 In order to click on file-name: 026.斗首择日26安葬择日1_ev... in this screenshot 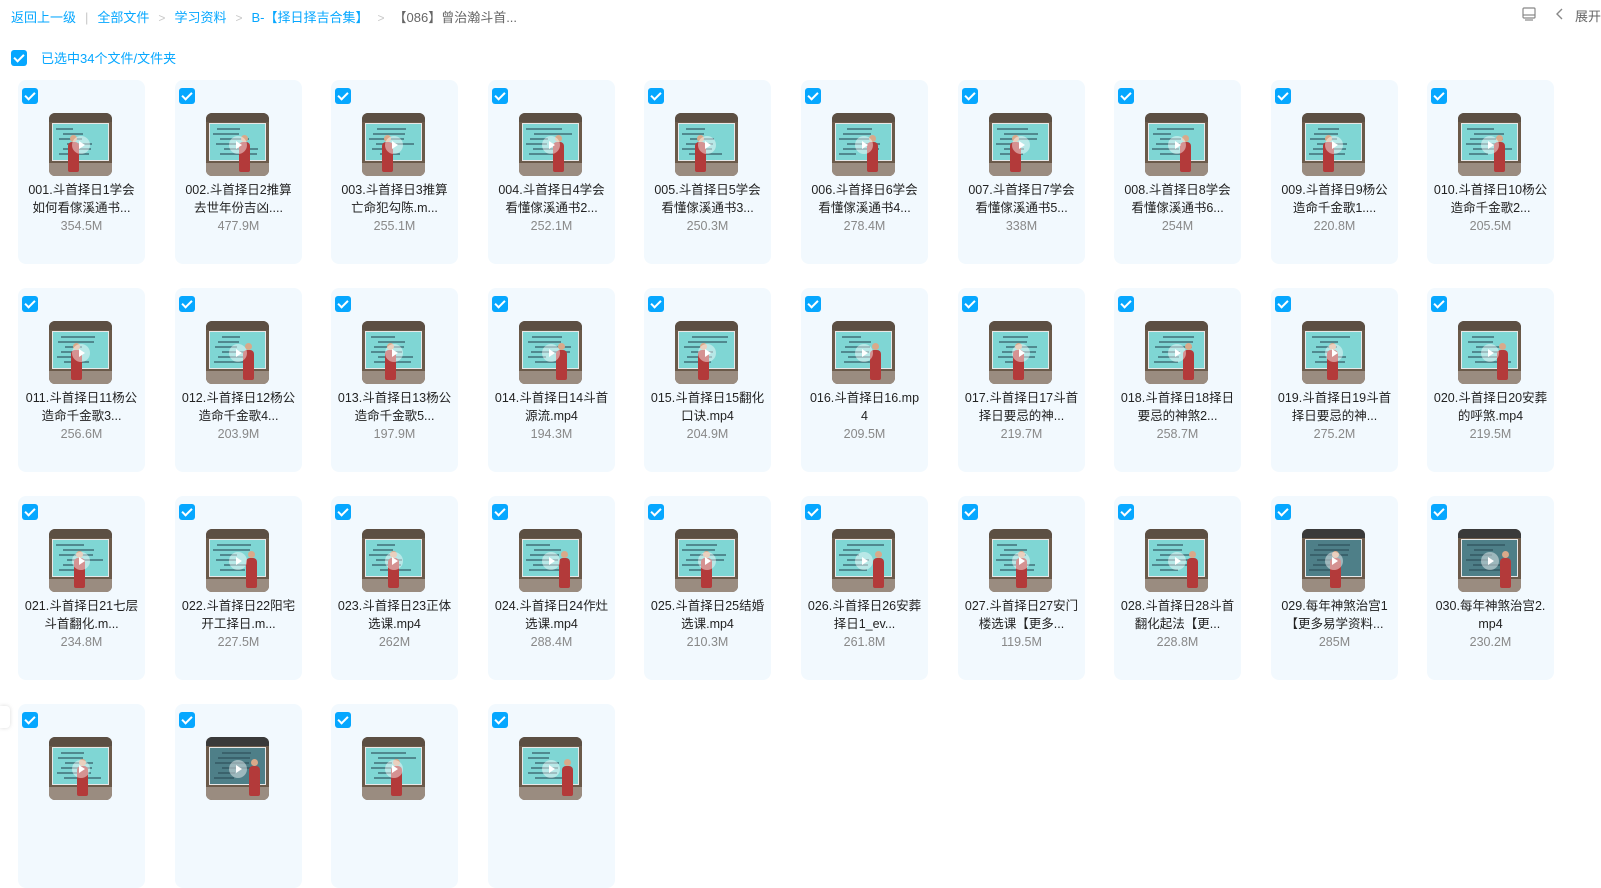, I will do `click(864, 615)`.